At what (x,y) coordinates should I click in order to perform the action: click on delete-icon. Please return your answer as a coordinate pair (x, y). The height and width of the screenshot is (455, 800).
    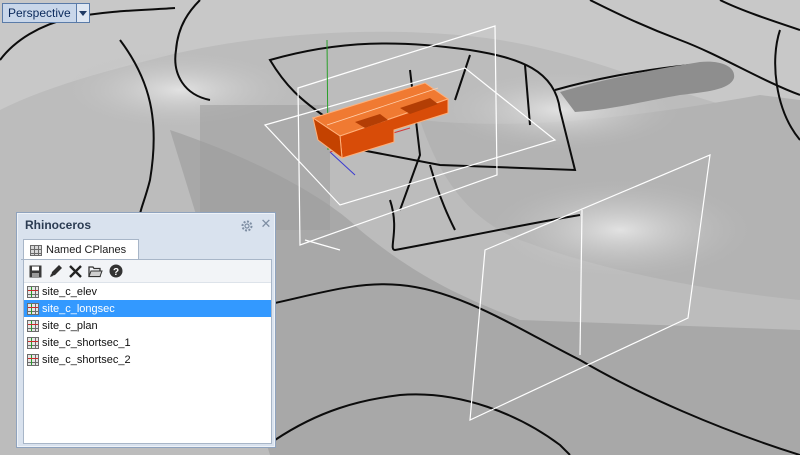
    Looking at the image, I should click on (75, 271).